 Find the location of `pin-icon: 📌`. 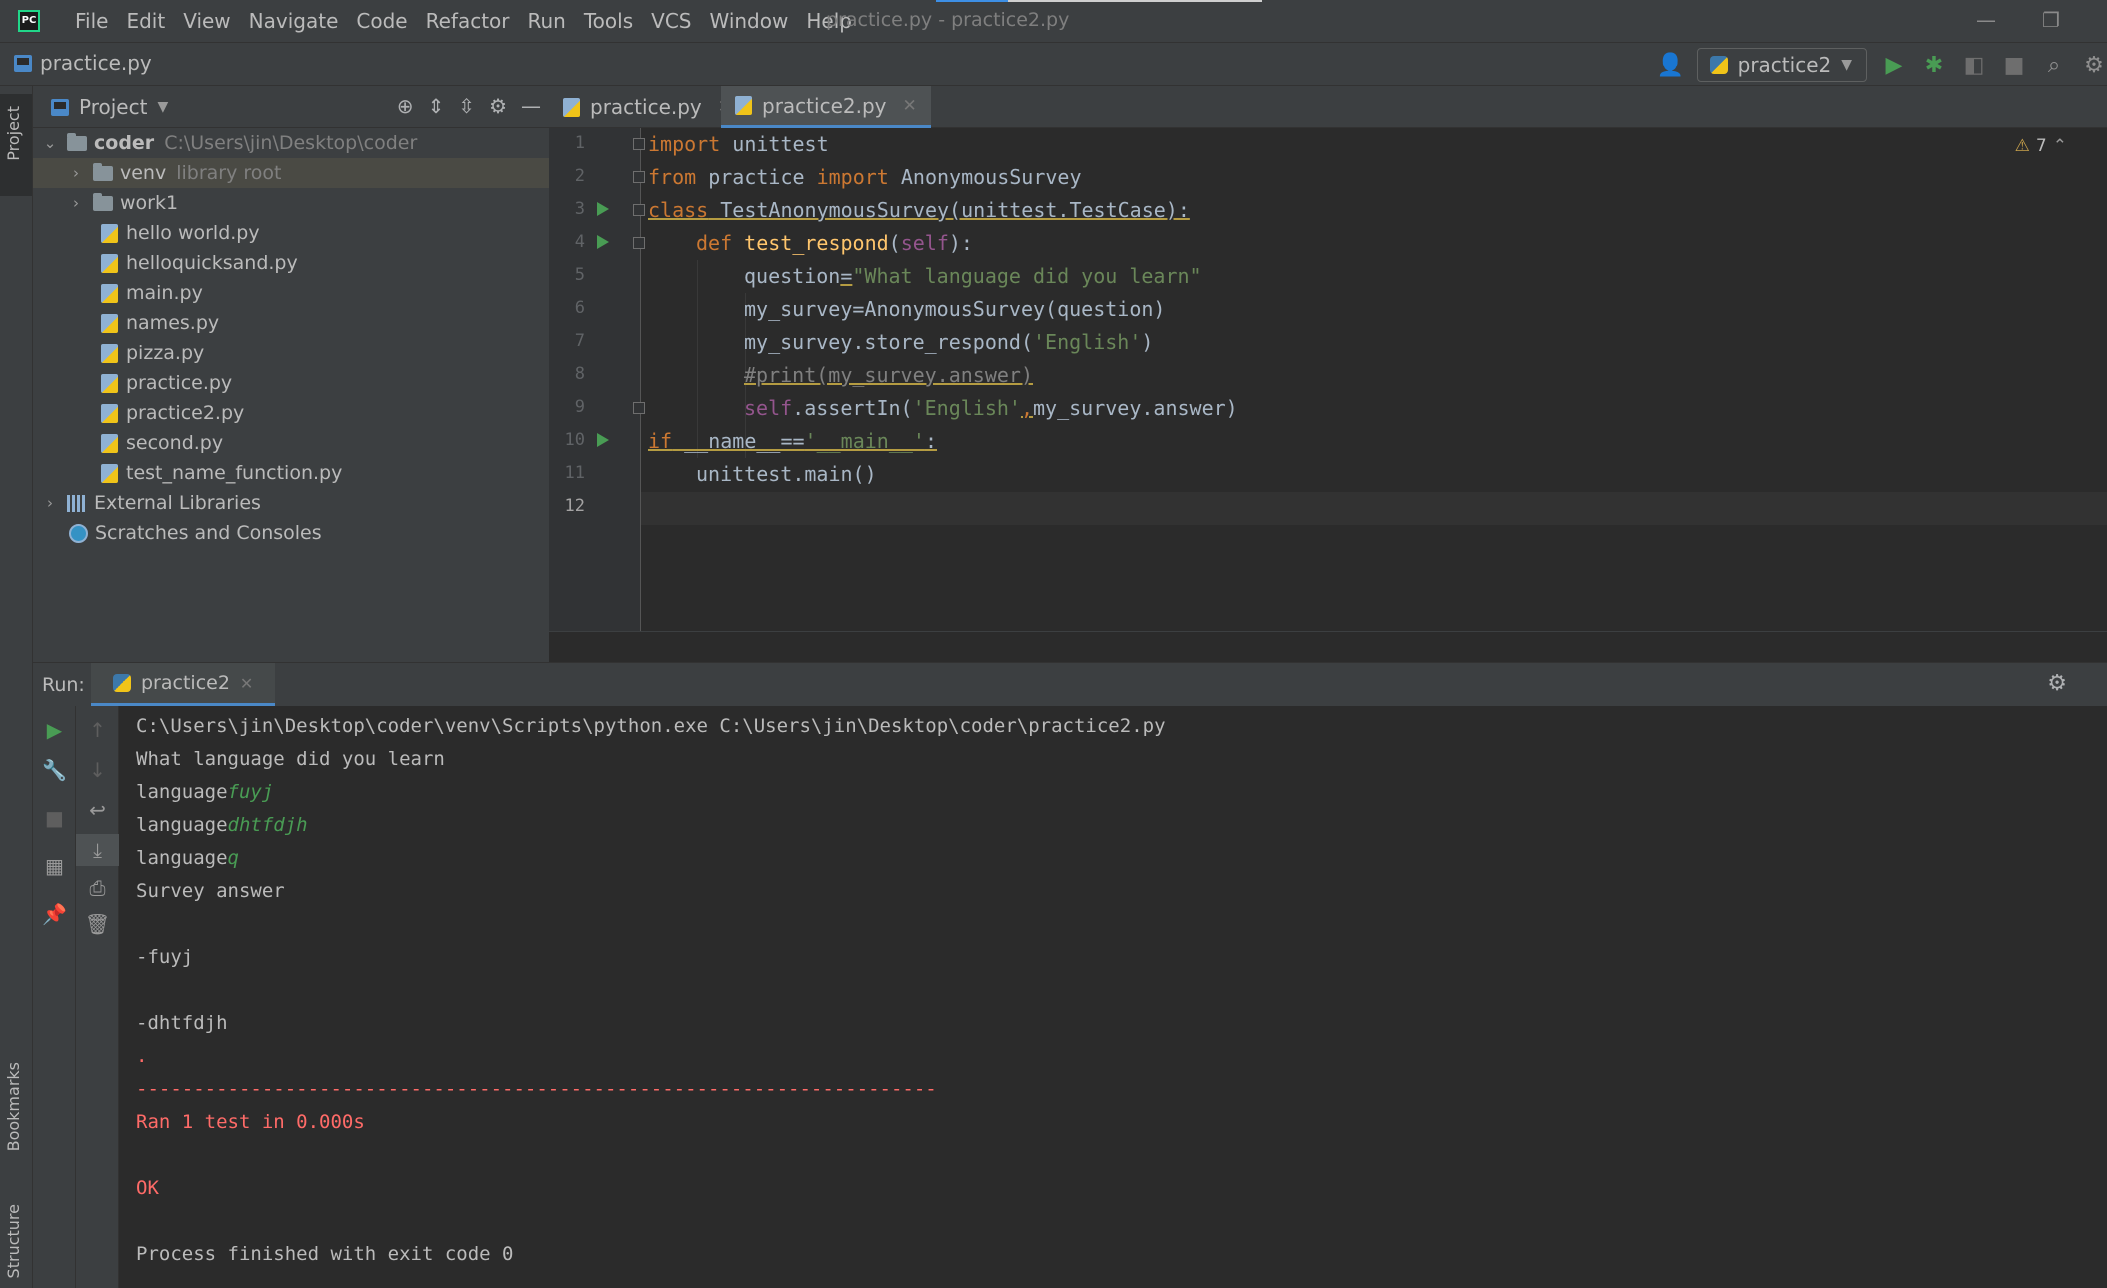

pin-icon: 📌 is located at coordinates (54, 914).